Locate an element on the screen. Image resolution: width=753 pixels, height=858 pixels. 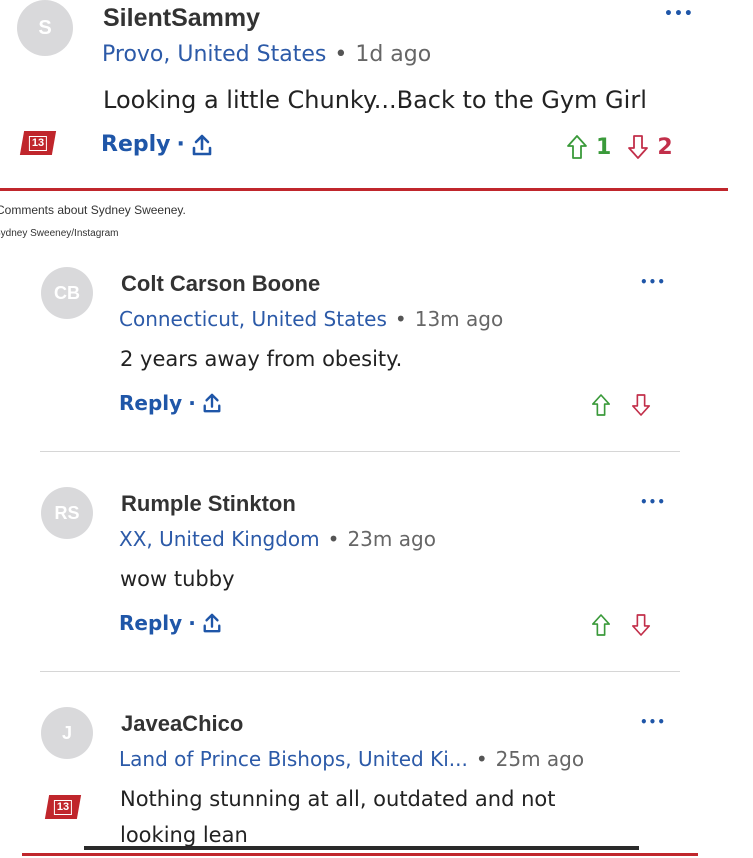
comment-text: 2 years away from obesity. is located at coordinates (261, 359).